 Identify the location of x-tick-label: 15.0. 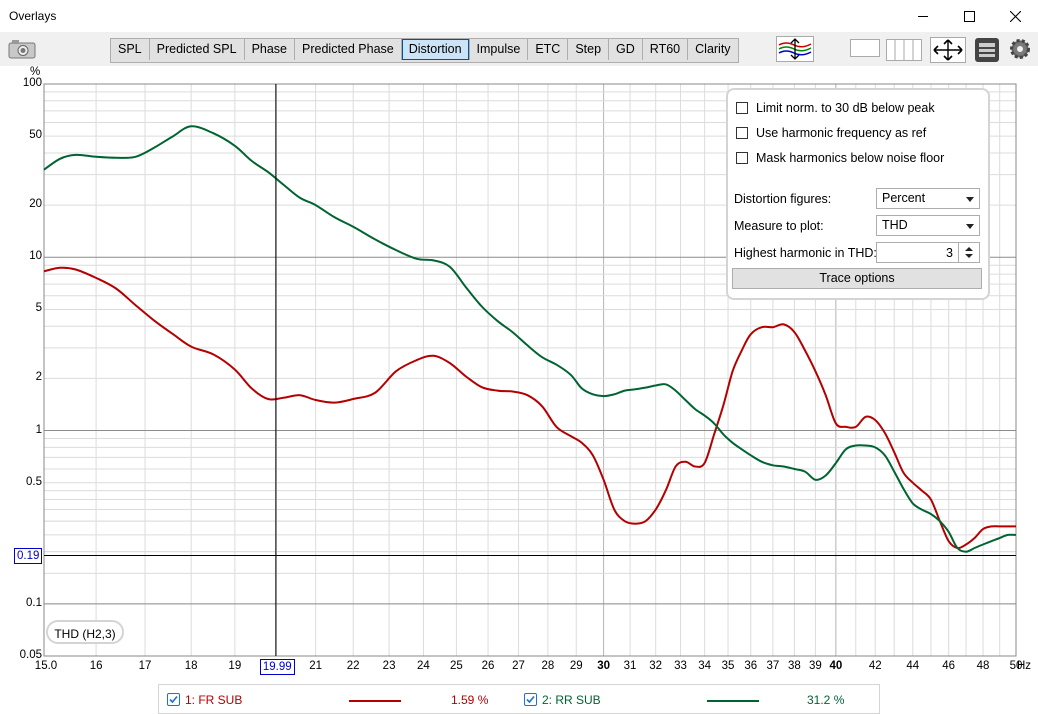
(46, 666).